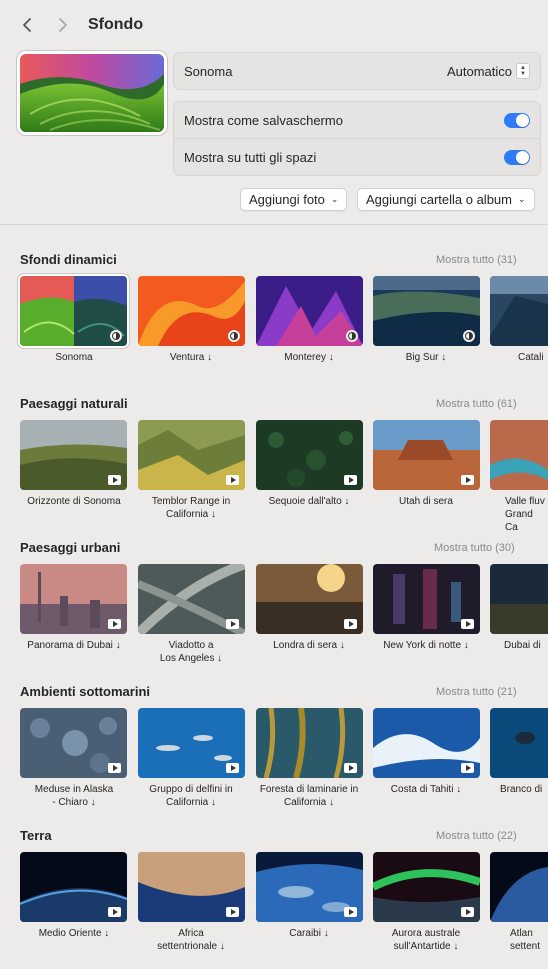  I want to click on wallpaper-tile-monterey, so click(309, 311).